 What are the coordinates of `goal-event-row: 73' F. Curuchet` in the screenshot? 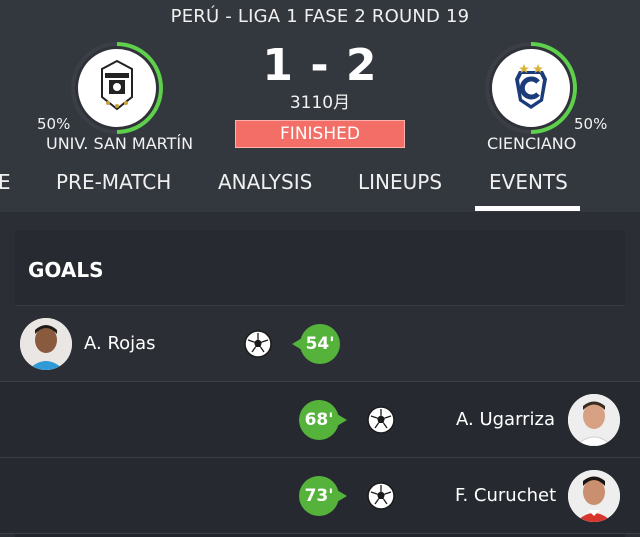 It's located at (320, 496).